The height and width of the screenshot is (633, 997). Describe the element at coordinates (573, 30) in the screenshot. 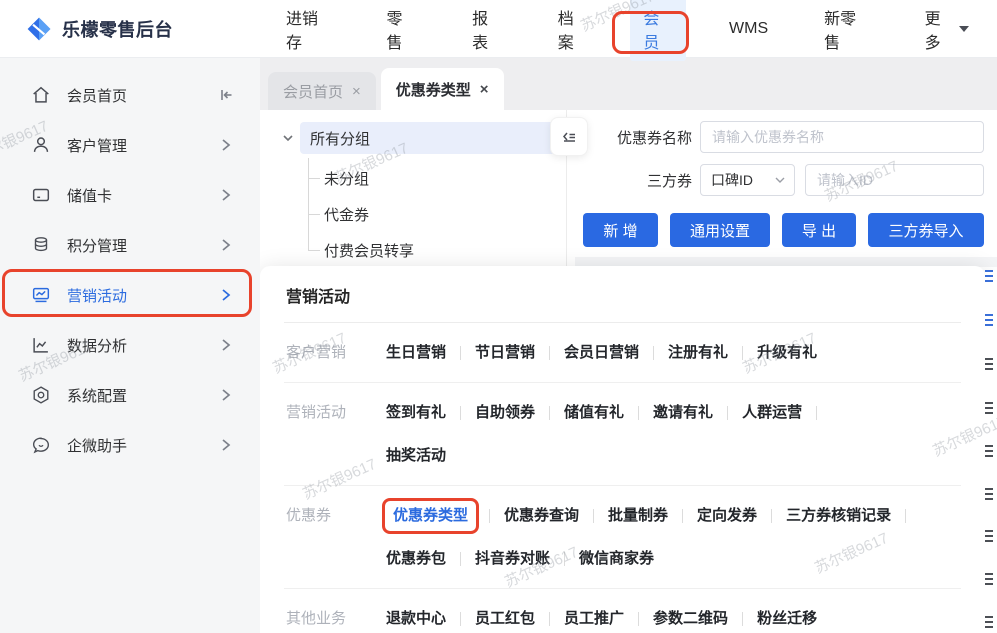

I see `nav-item-档案: 档案` at that location.